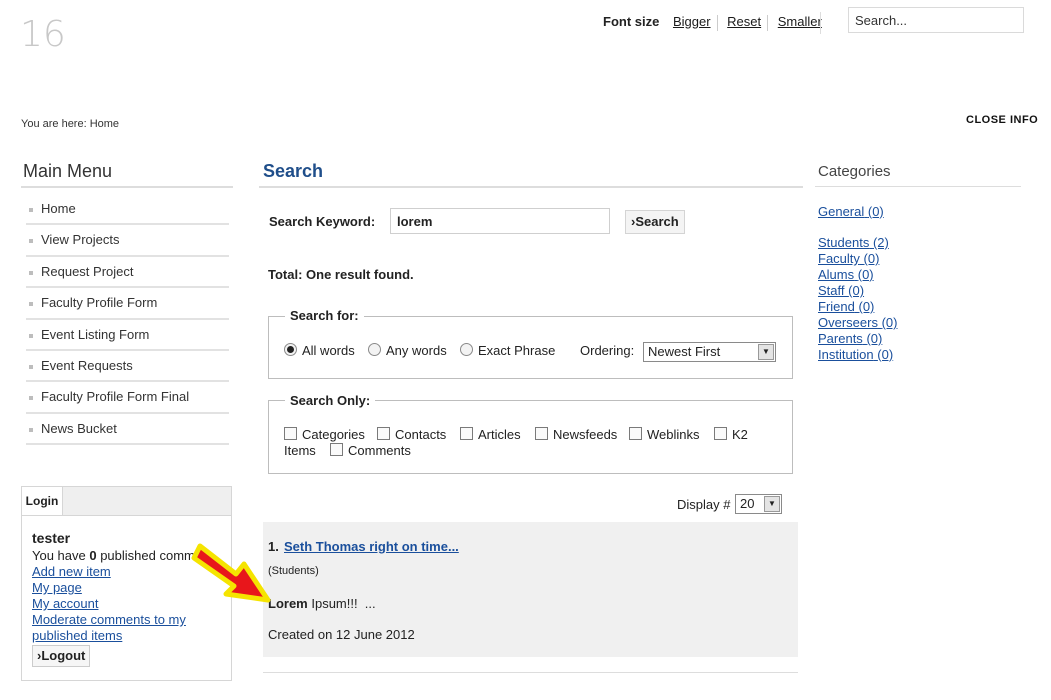  What do you see at coordinates (109, 619) in the screenshot?
I see `moderate-comments-link: Moderate comments to my` at bounding box center [109, 619].